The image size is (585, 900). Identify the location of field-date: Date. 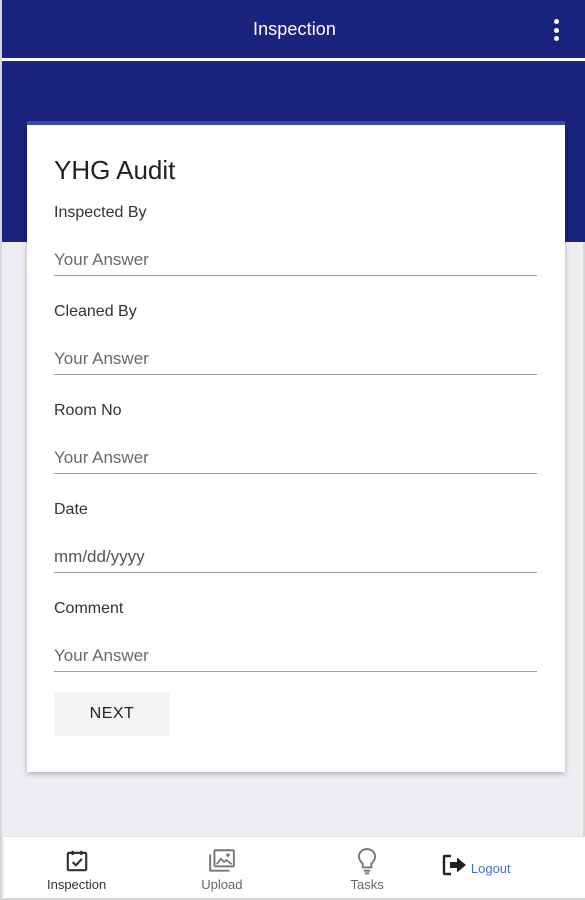
(296, 536).